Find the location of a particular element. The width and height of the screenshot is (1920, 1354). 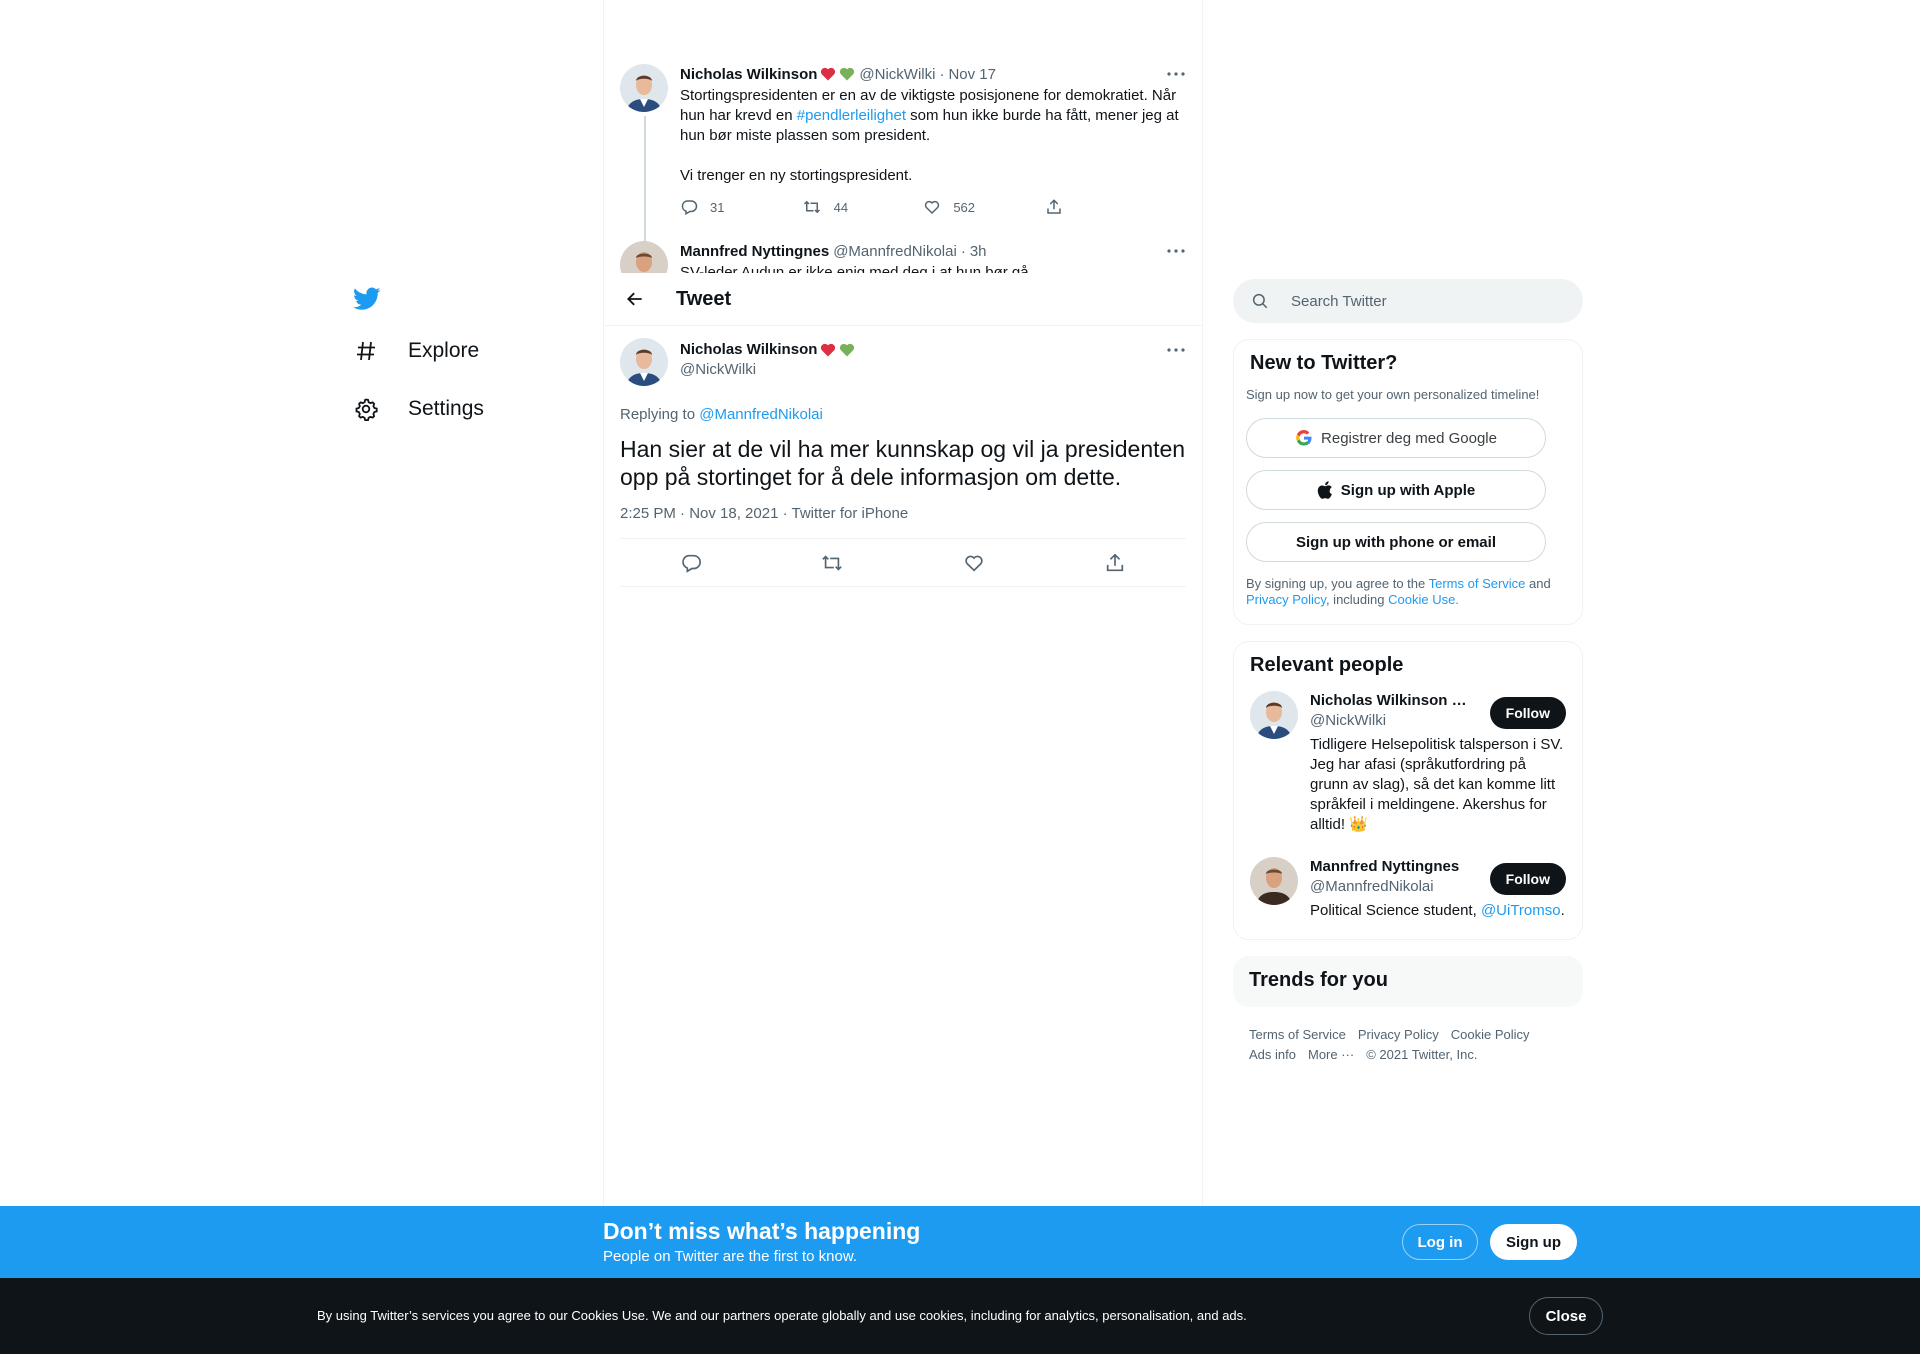

focal-tweet-actions is located at coordinates (903, 563).